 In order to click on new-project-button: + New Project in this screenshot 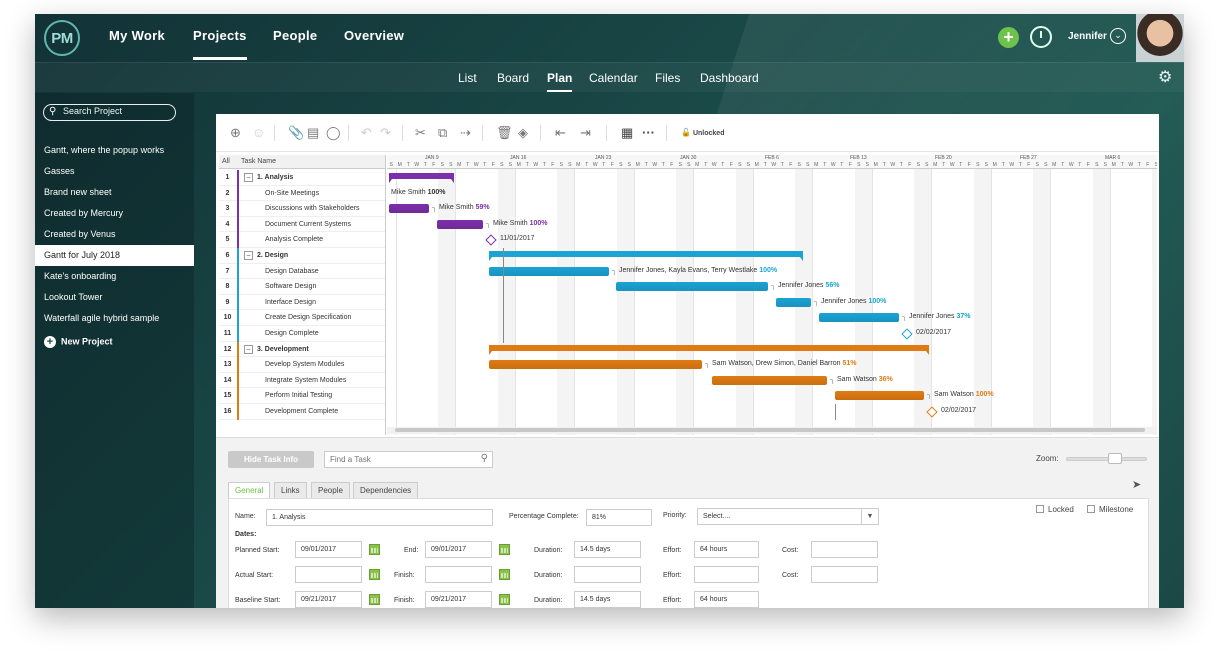, I will do `click(78, 342)`.